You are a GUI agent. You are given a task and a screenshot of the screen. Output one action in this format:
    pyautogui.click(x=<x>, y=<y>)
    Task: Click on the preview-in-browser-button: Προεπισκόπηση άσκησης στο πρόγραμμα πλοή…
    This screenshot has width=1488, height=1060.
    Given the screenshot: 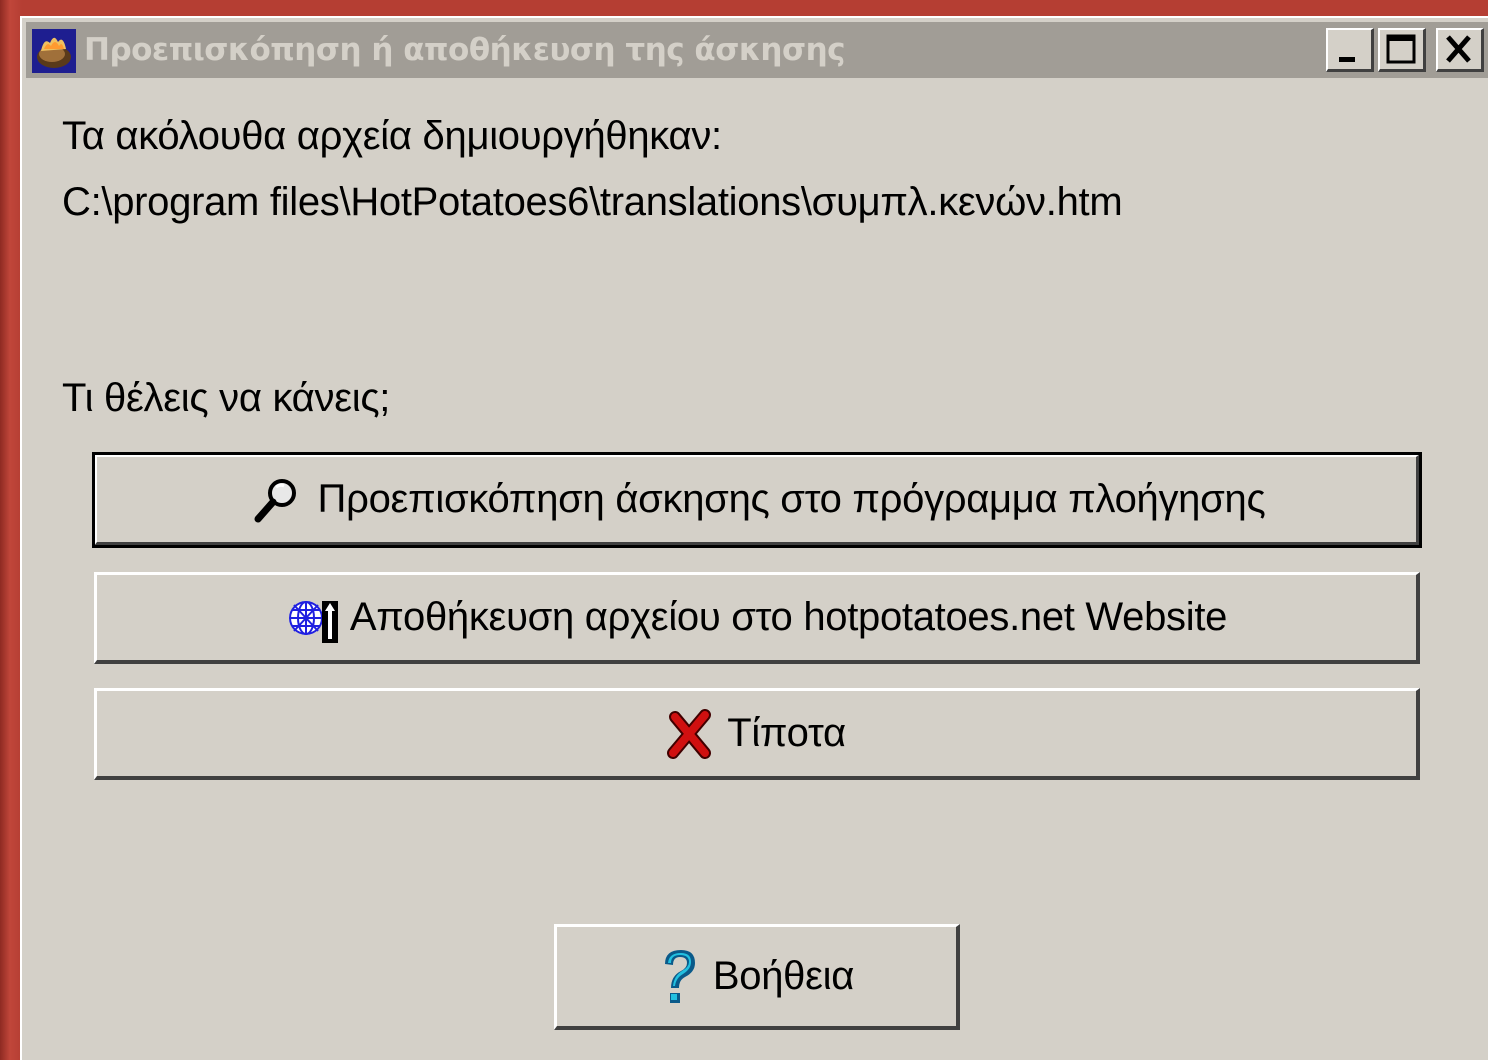 What is the action you would take?
    pyautogui.click(x=757, y=500)
    